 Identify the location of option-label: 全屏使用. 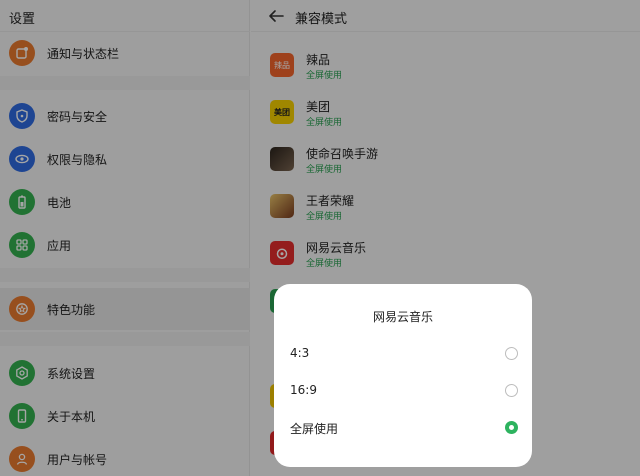
(314, 429).